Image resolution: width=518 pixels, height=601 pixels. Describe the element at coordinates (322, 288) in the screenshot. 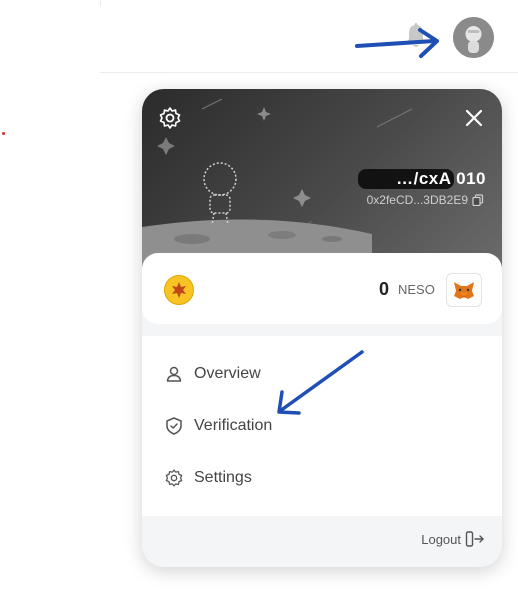

I see `balance-card: 0 NESO` at that location.